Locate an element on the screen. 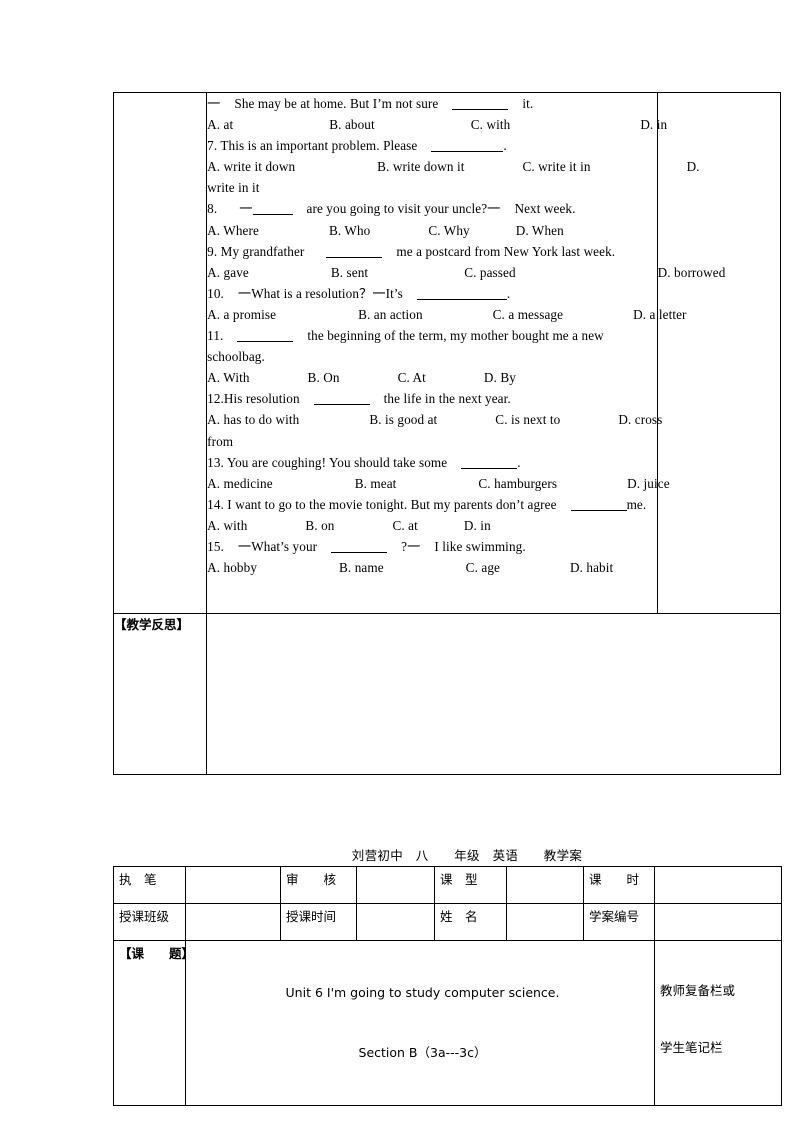  field-value-class is located at coordinates (233, 922).